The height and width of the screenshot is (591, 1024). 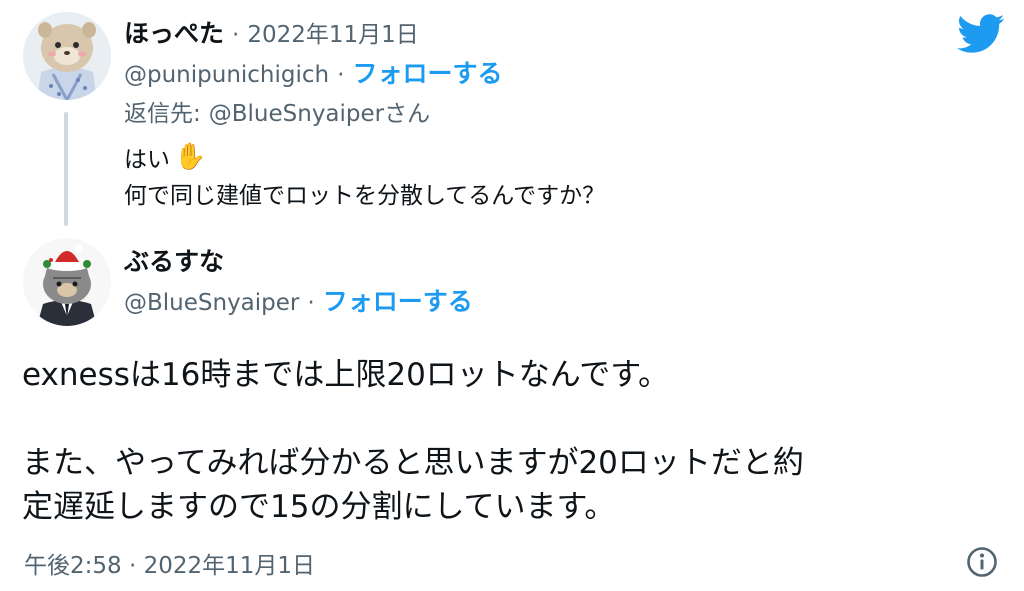 What do you see at coordinates (66, 169) in the screenshot?
I see `thread-connector-line` at bounding box center [66, 169].